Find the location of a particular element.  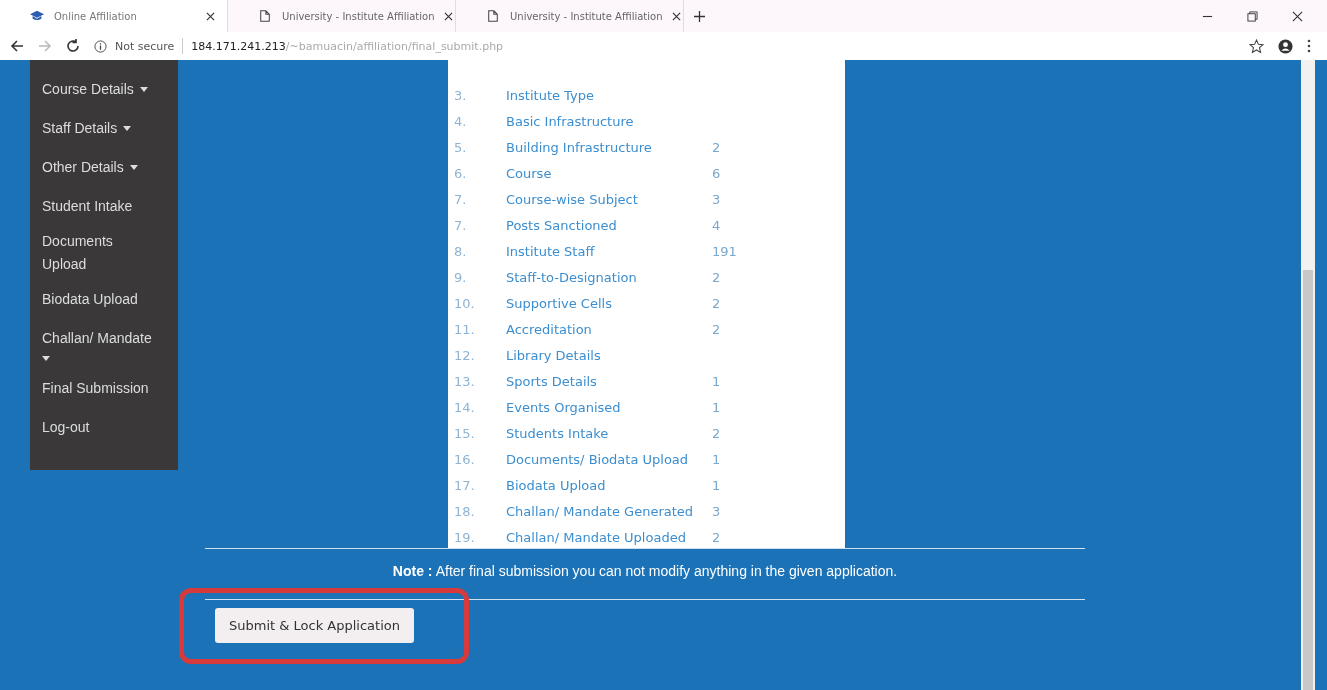

row-number: 13. is located at coordinates (464, 381).